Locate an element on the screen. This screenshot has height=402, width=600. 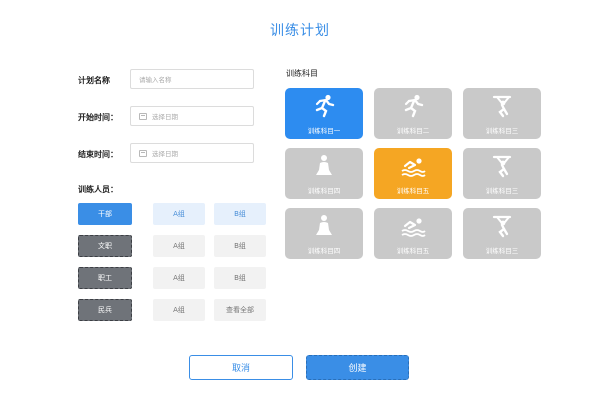
role-button-civilian: 文职 is located at coordinates (105, 246).